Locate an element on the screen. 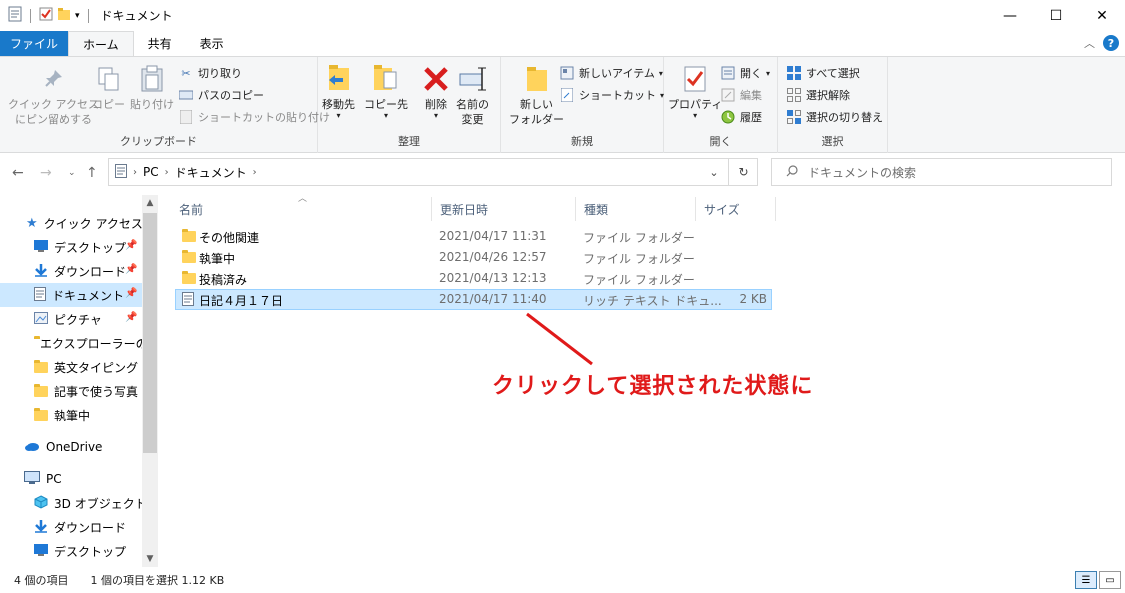 This screenshot has height=593, width=1125. address-dropdown-icon: ⌄ is located at coordinates (714, 172).